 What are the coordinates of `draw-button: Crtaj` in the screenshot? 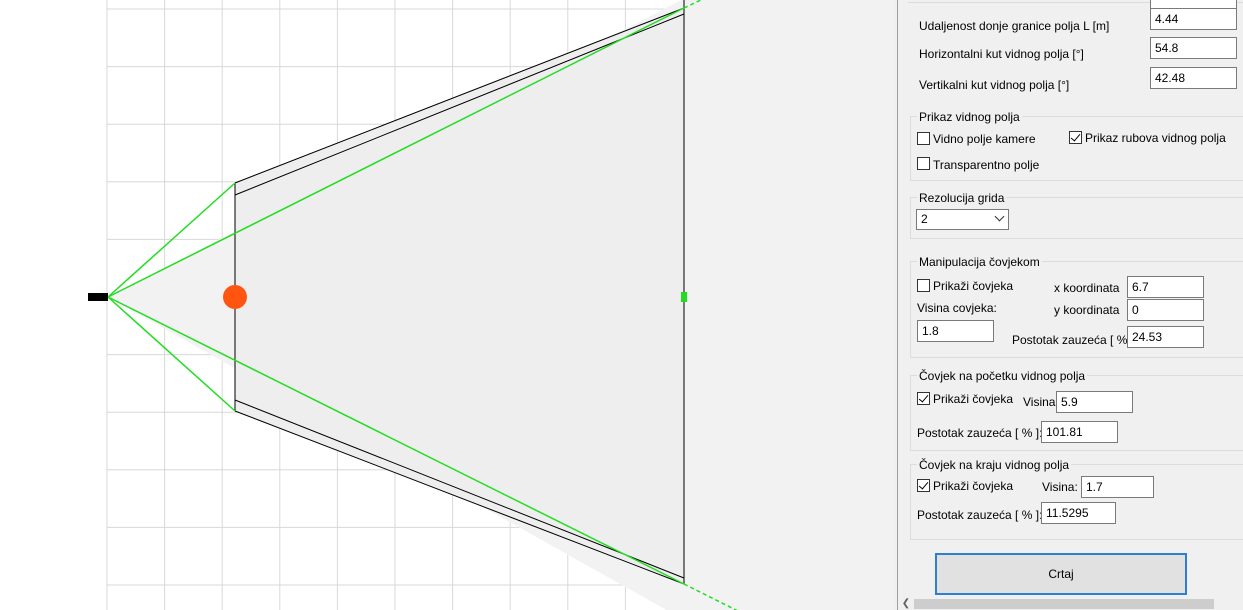 It's located at (1061, 574).